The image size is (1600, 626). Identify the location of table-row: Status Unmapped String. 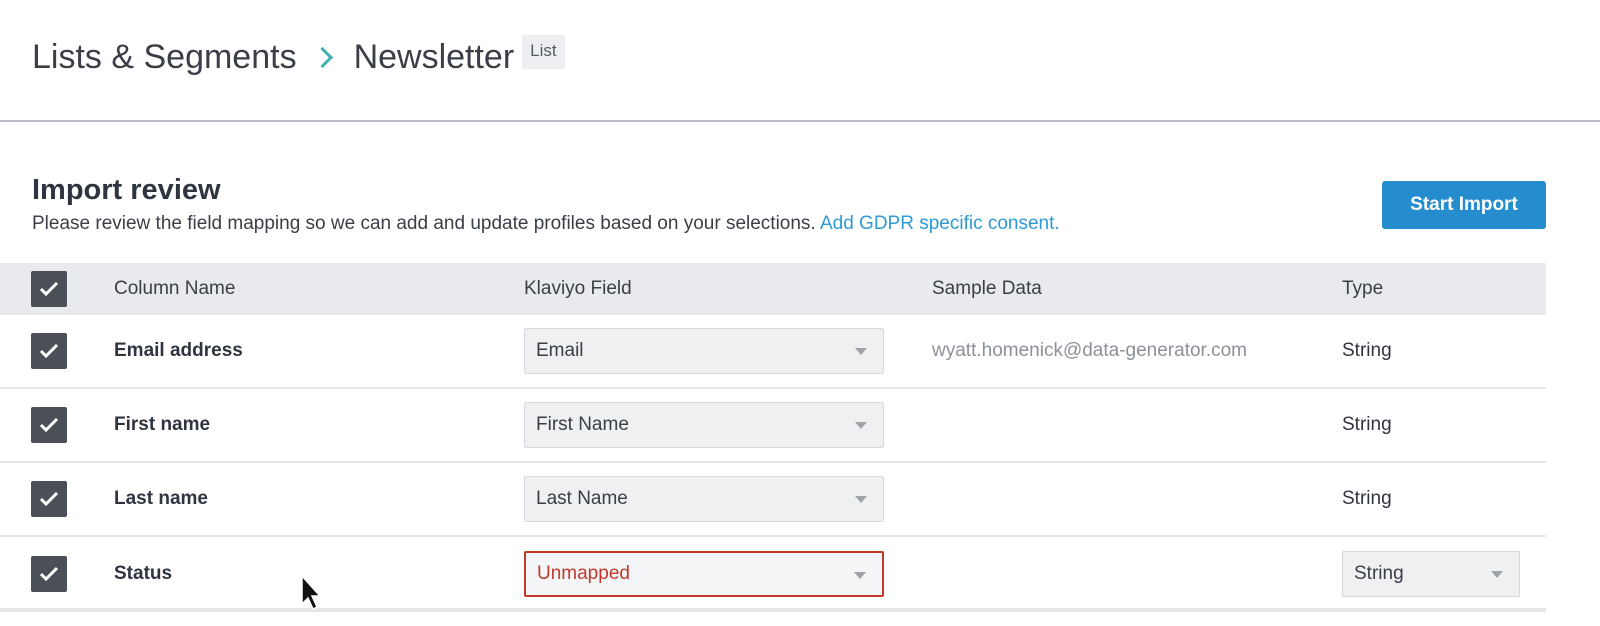
(773, 574).